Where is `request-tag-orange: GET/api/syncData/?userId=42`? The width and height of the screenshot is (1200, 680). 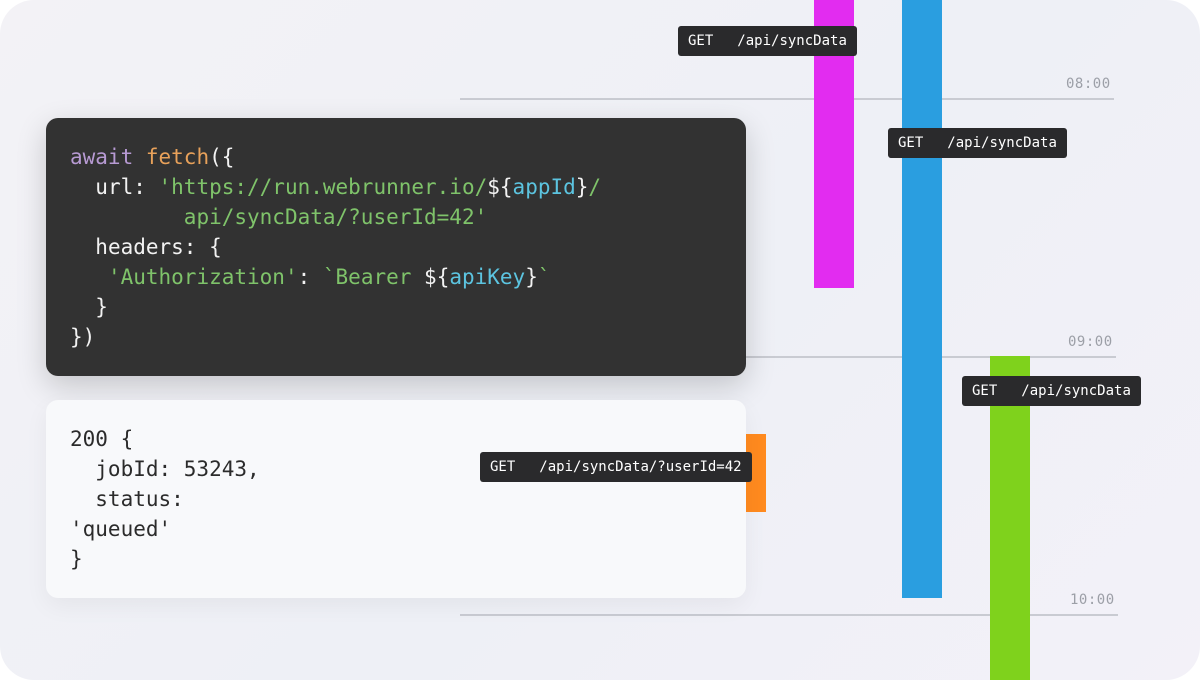 request-tag-orange: GET/api/syncData/?userId=42 is located at coordinates (616, 467).